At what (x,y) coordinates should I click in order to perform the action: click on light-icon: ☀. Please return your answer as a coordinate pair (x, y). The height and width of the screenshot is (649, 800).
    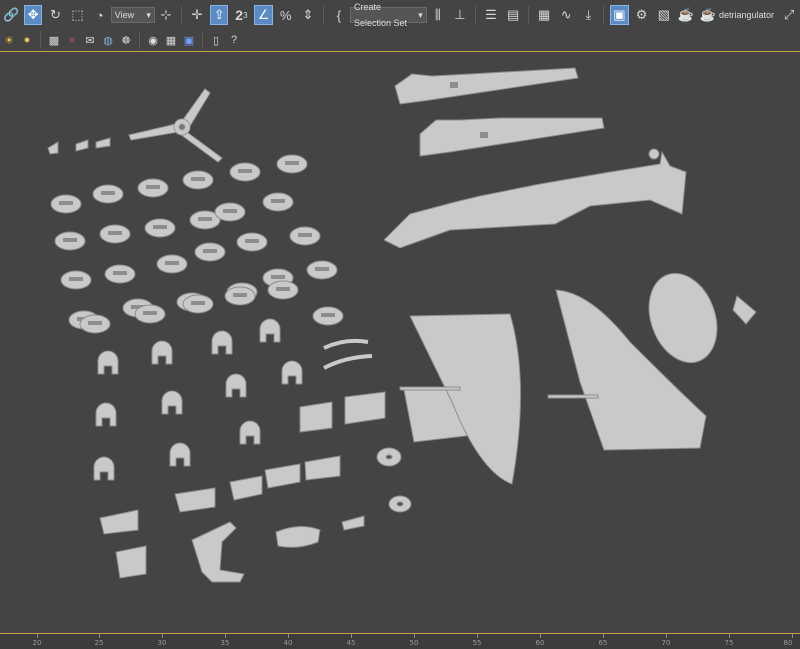
    Looking at the image, I should click on (9, 40).